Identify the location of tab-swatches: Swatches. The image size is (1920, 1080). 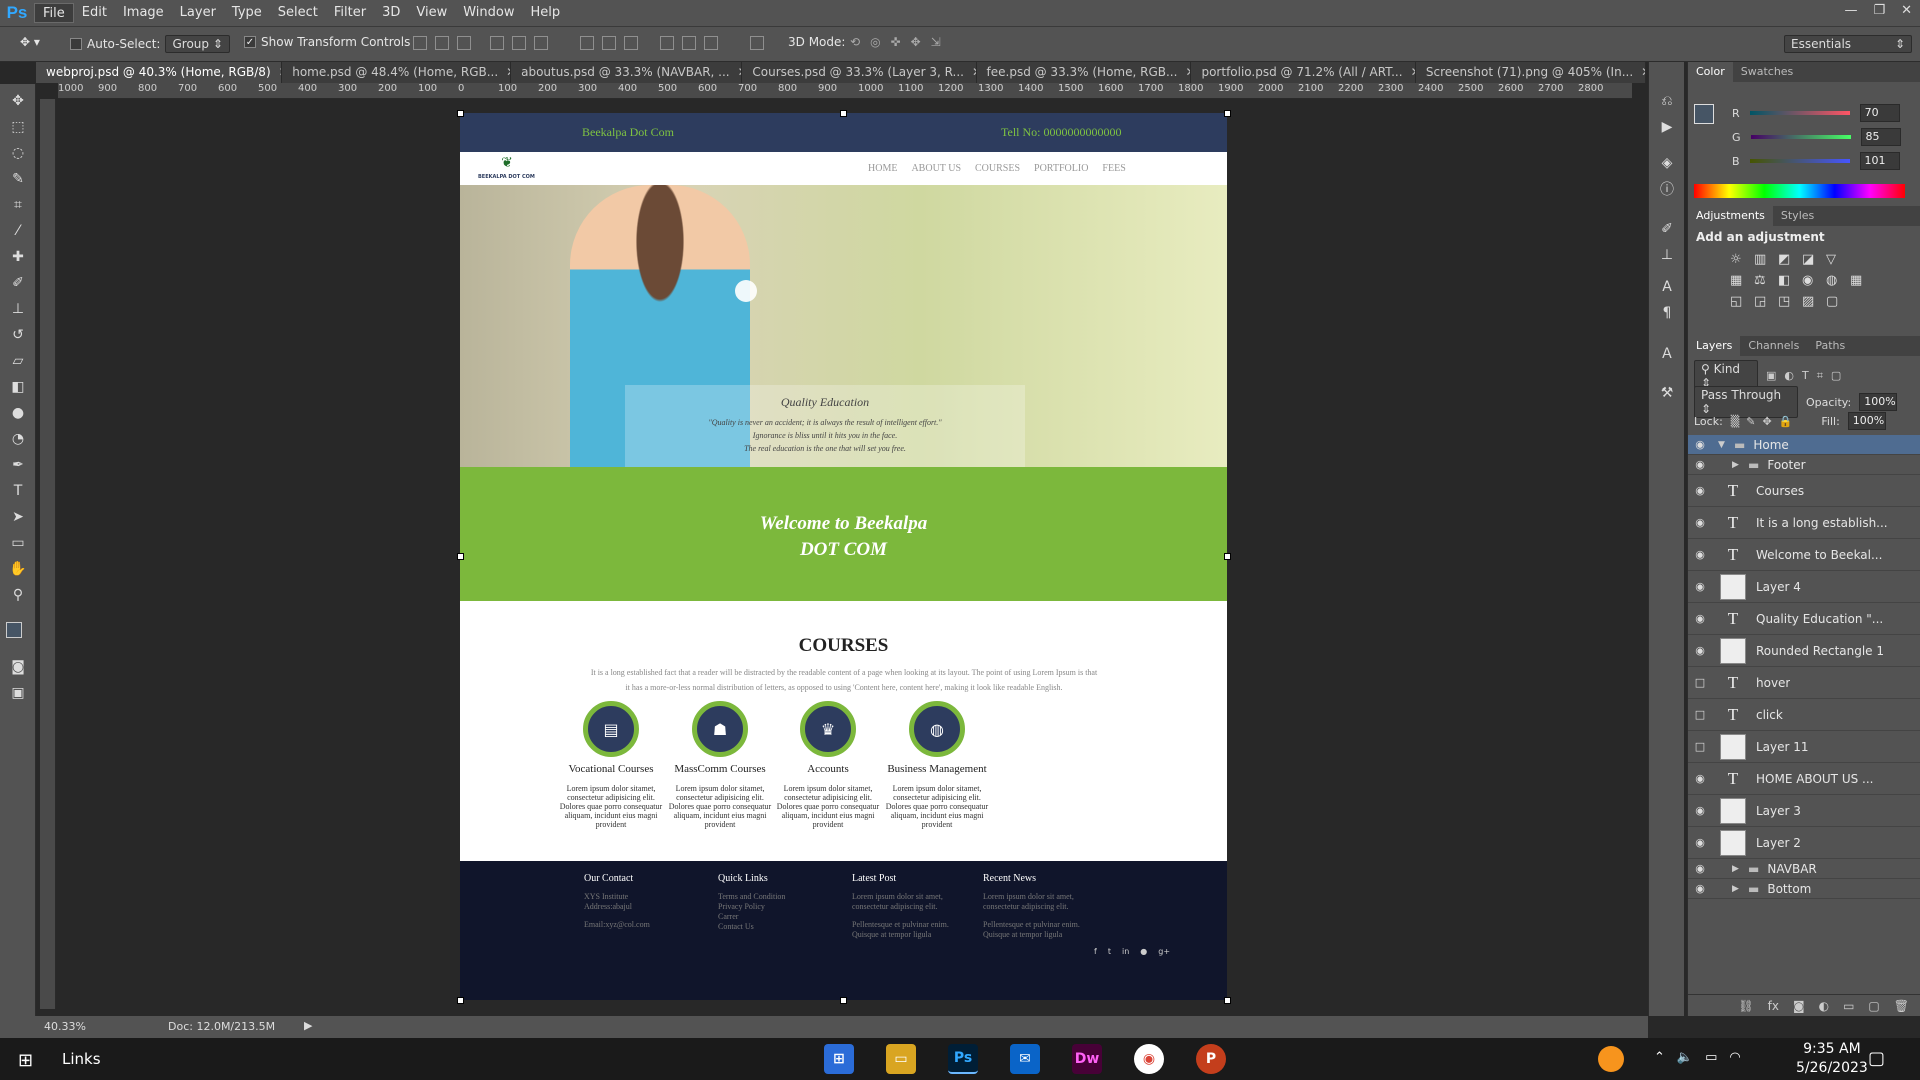
(1767, 72).